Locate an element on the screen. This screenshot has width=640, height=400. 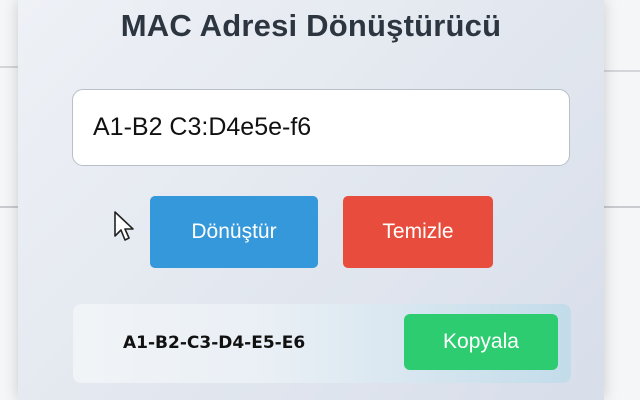
convert-button: Dönüştür is located at coordinates (234, 232).